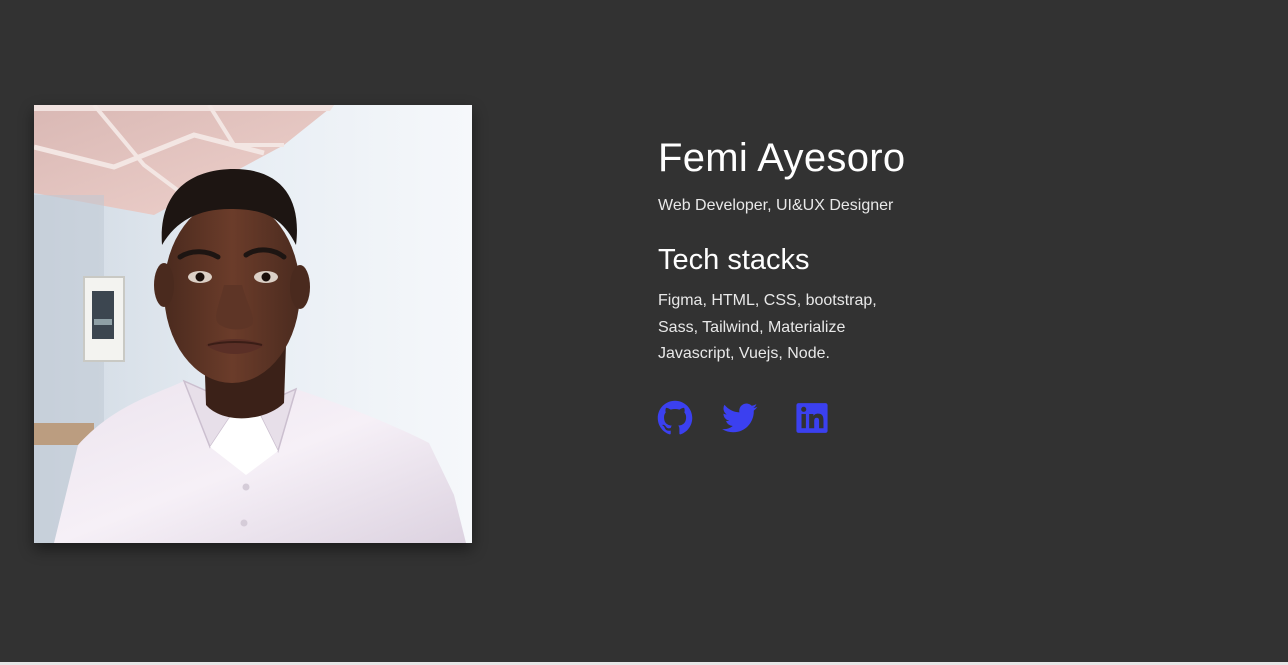 The image size is (1288, 665). I want to click on twitter-icon, so click(740, 418).